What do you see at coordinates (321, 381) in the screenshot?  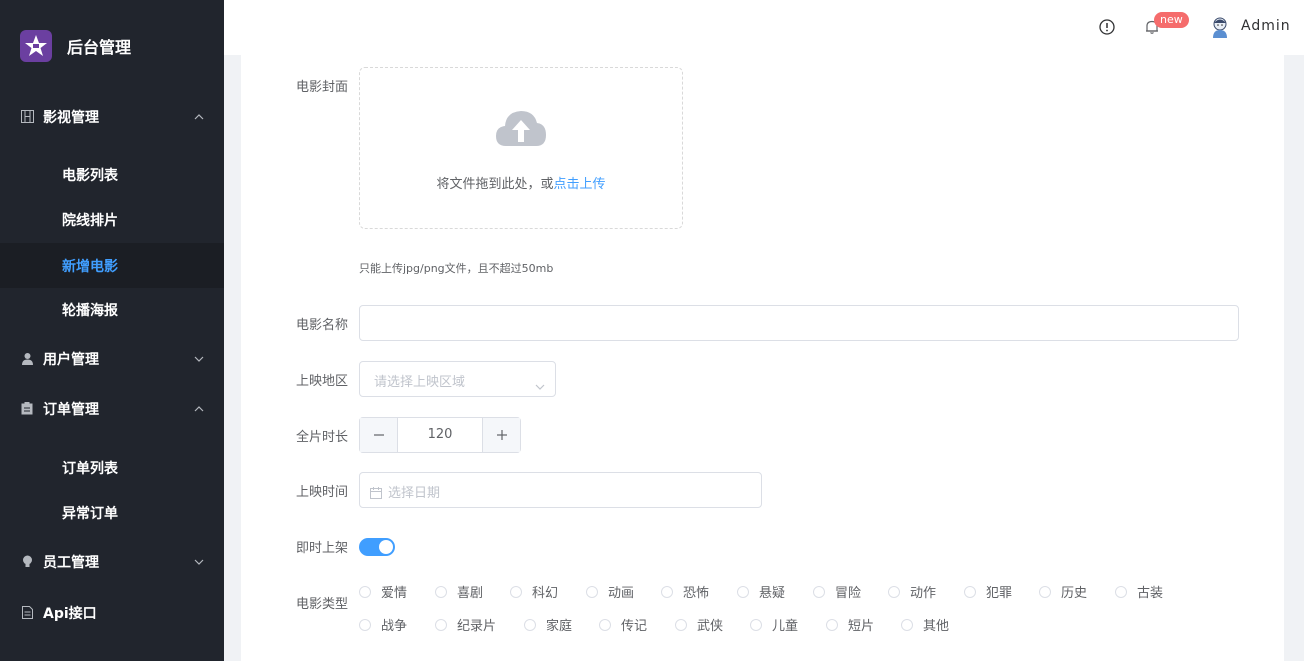 I see `region-label: 上映地区` at bounding box center [321, 381].